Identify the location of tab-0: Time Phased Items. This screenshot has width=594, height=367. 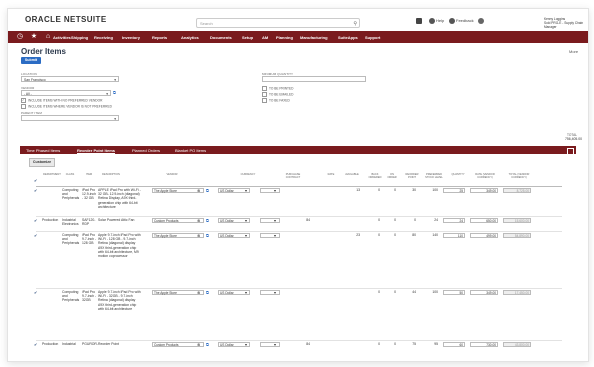
(43, 150).